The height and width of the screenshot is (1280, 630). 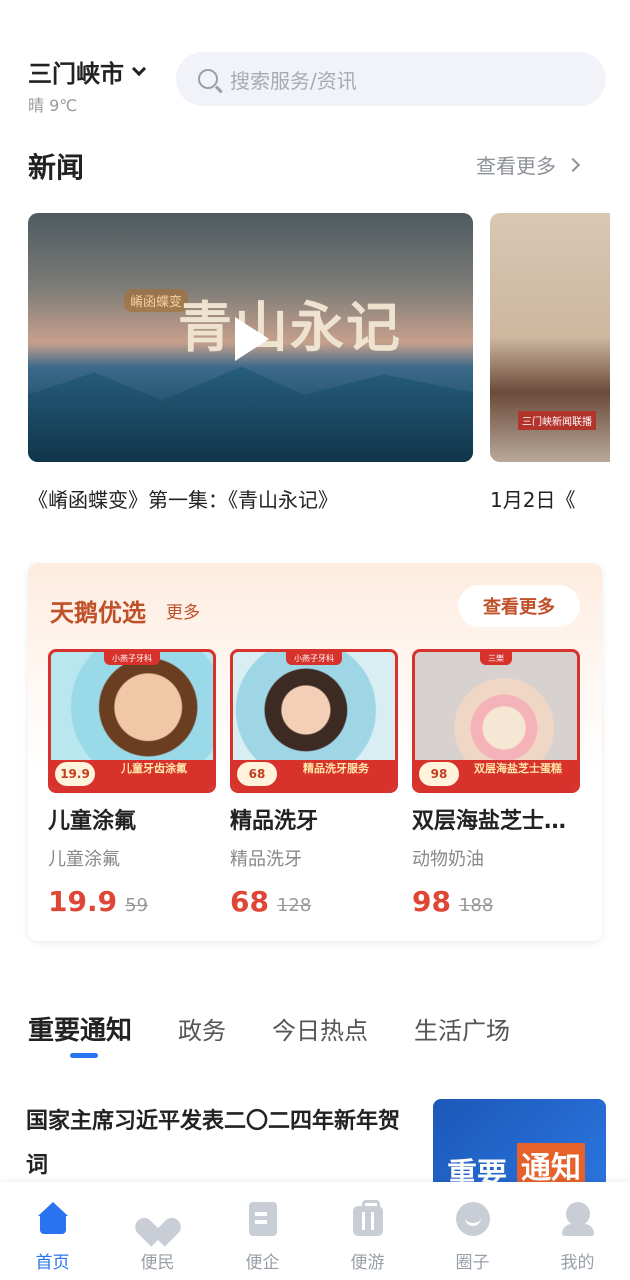 I want to click on user-icon, so click(x=578, y=1219).